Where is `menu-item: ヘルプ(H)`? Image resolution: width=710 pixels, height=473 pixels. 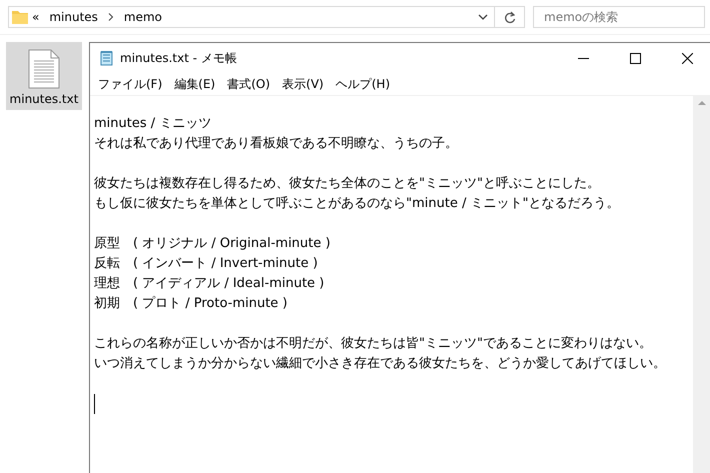 menu-item: ヘルプ(H) is located at coordinates (363, 84).